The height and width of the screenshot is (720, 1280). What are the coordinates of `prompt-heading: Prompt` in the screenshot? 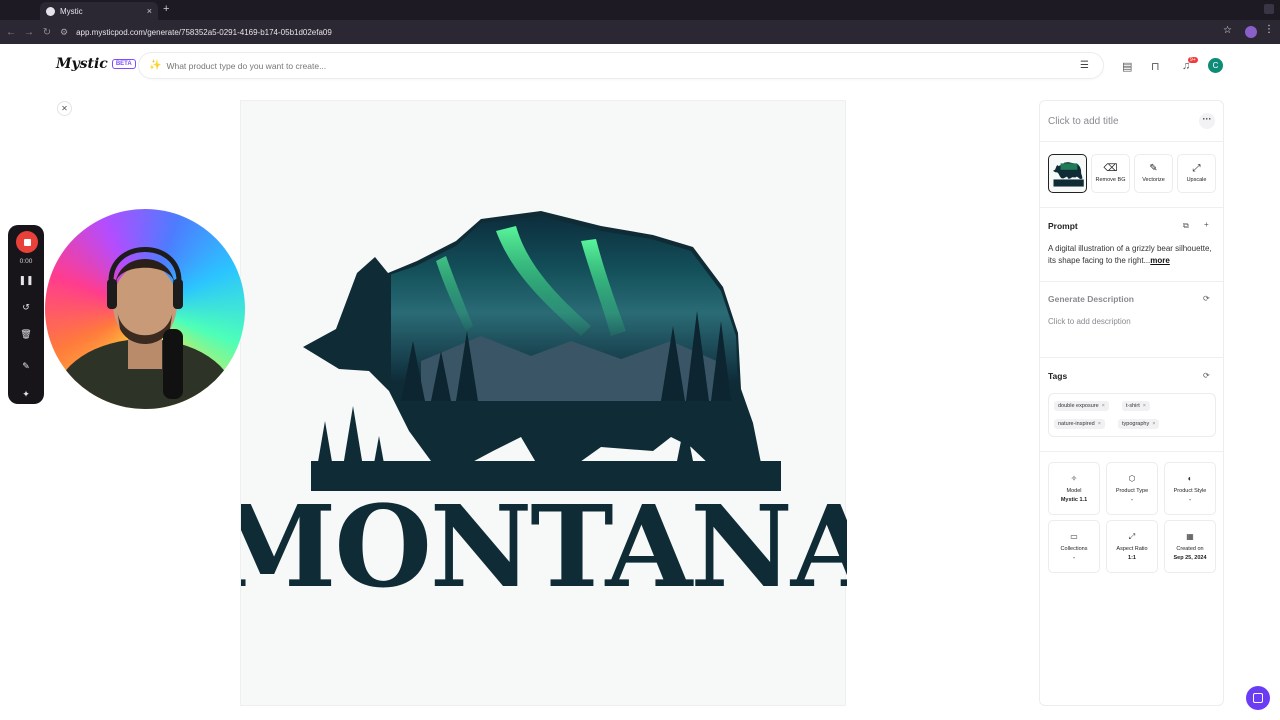 It's located at (1063, 226).